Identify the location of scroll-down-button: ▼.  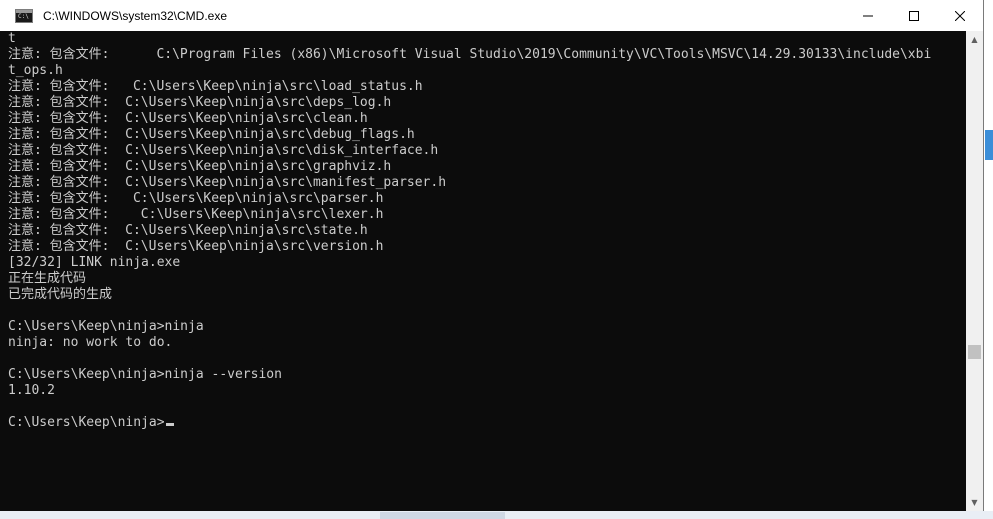
(974, 502).